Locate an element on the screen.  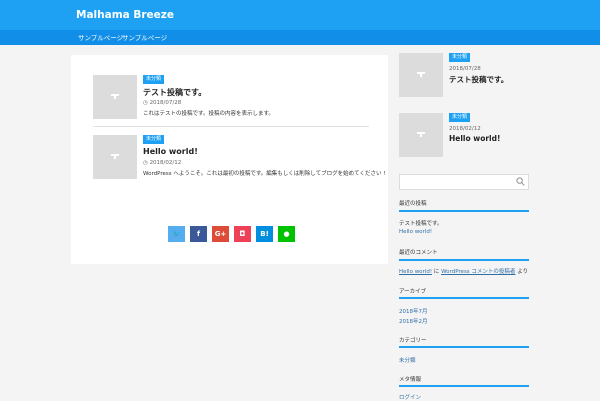
site-header: Malhama Breeze is located at coordinates (300, 15).